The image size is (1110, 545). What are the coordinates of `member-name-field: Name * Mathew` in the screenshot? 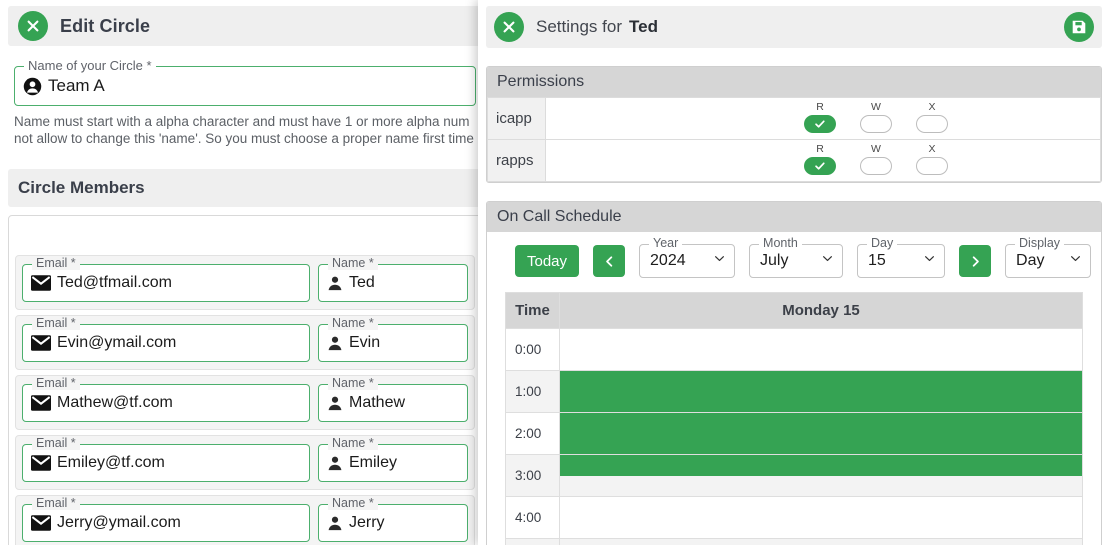 It's located at (393, 399).